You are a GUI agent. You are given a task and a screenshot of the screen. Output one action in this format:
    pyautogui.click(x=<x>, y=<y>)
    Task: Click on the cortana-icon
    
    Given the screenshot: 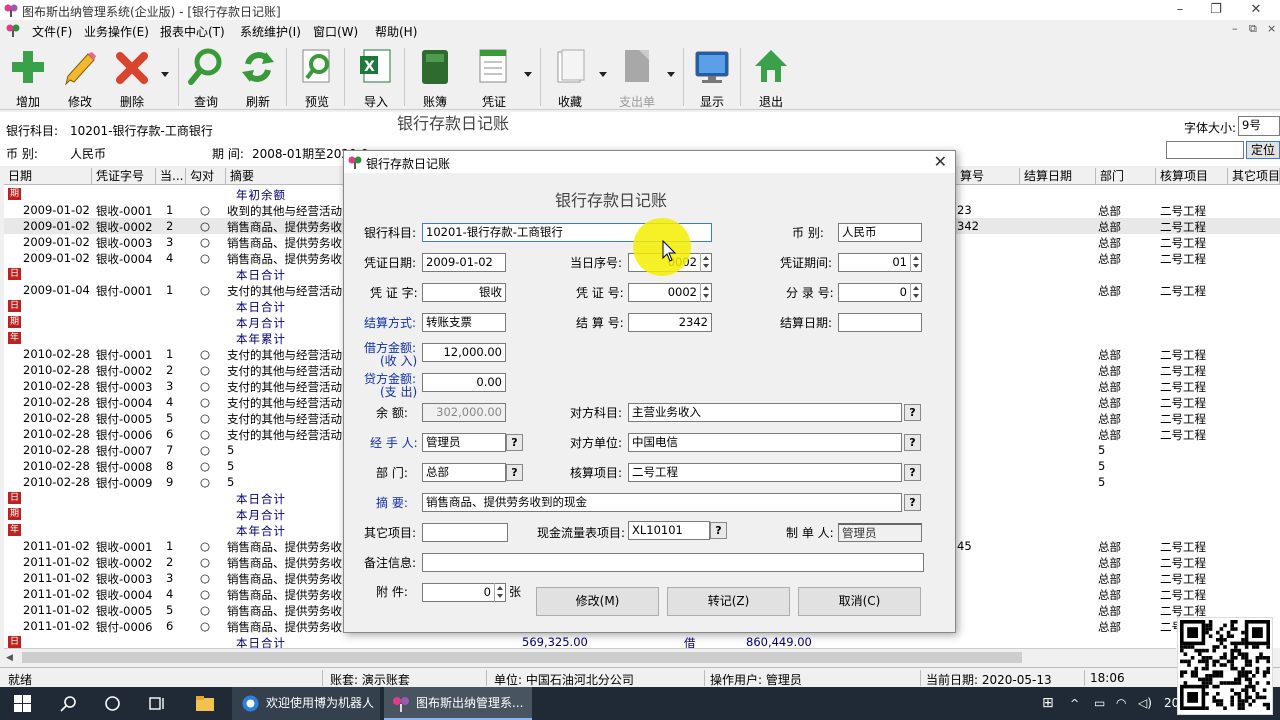 What is the action you would take?
    pyautogui.click(x=112, y=703)
    